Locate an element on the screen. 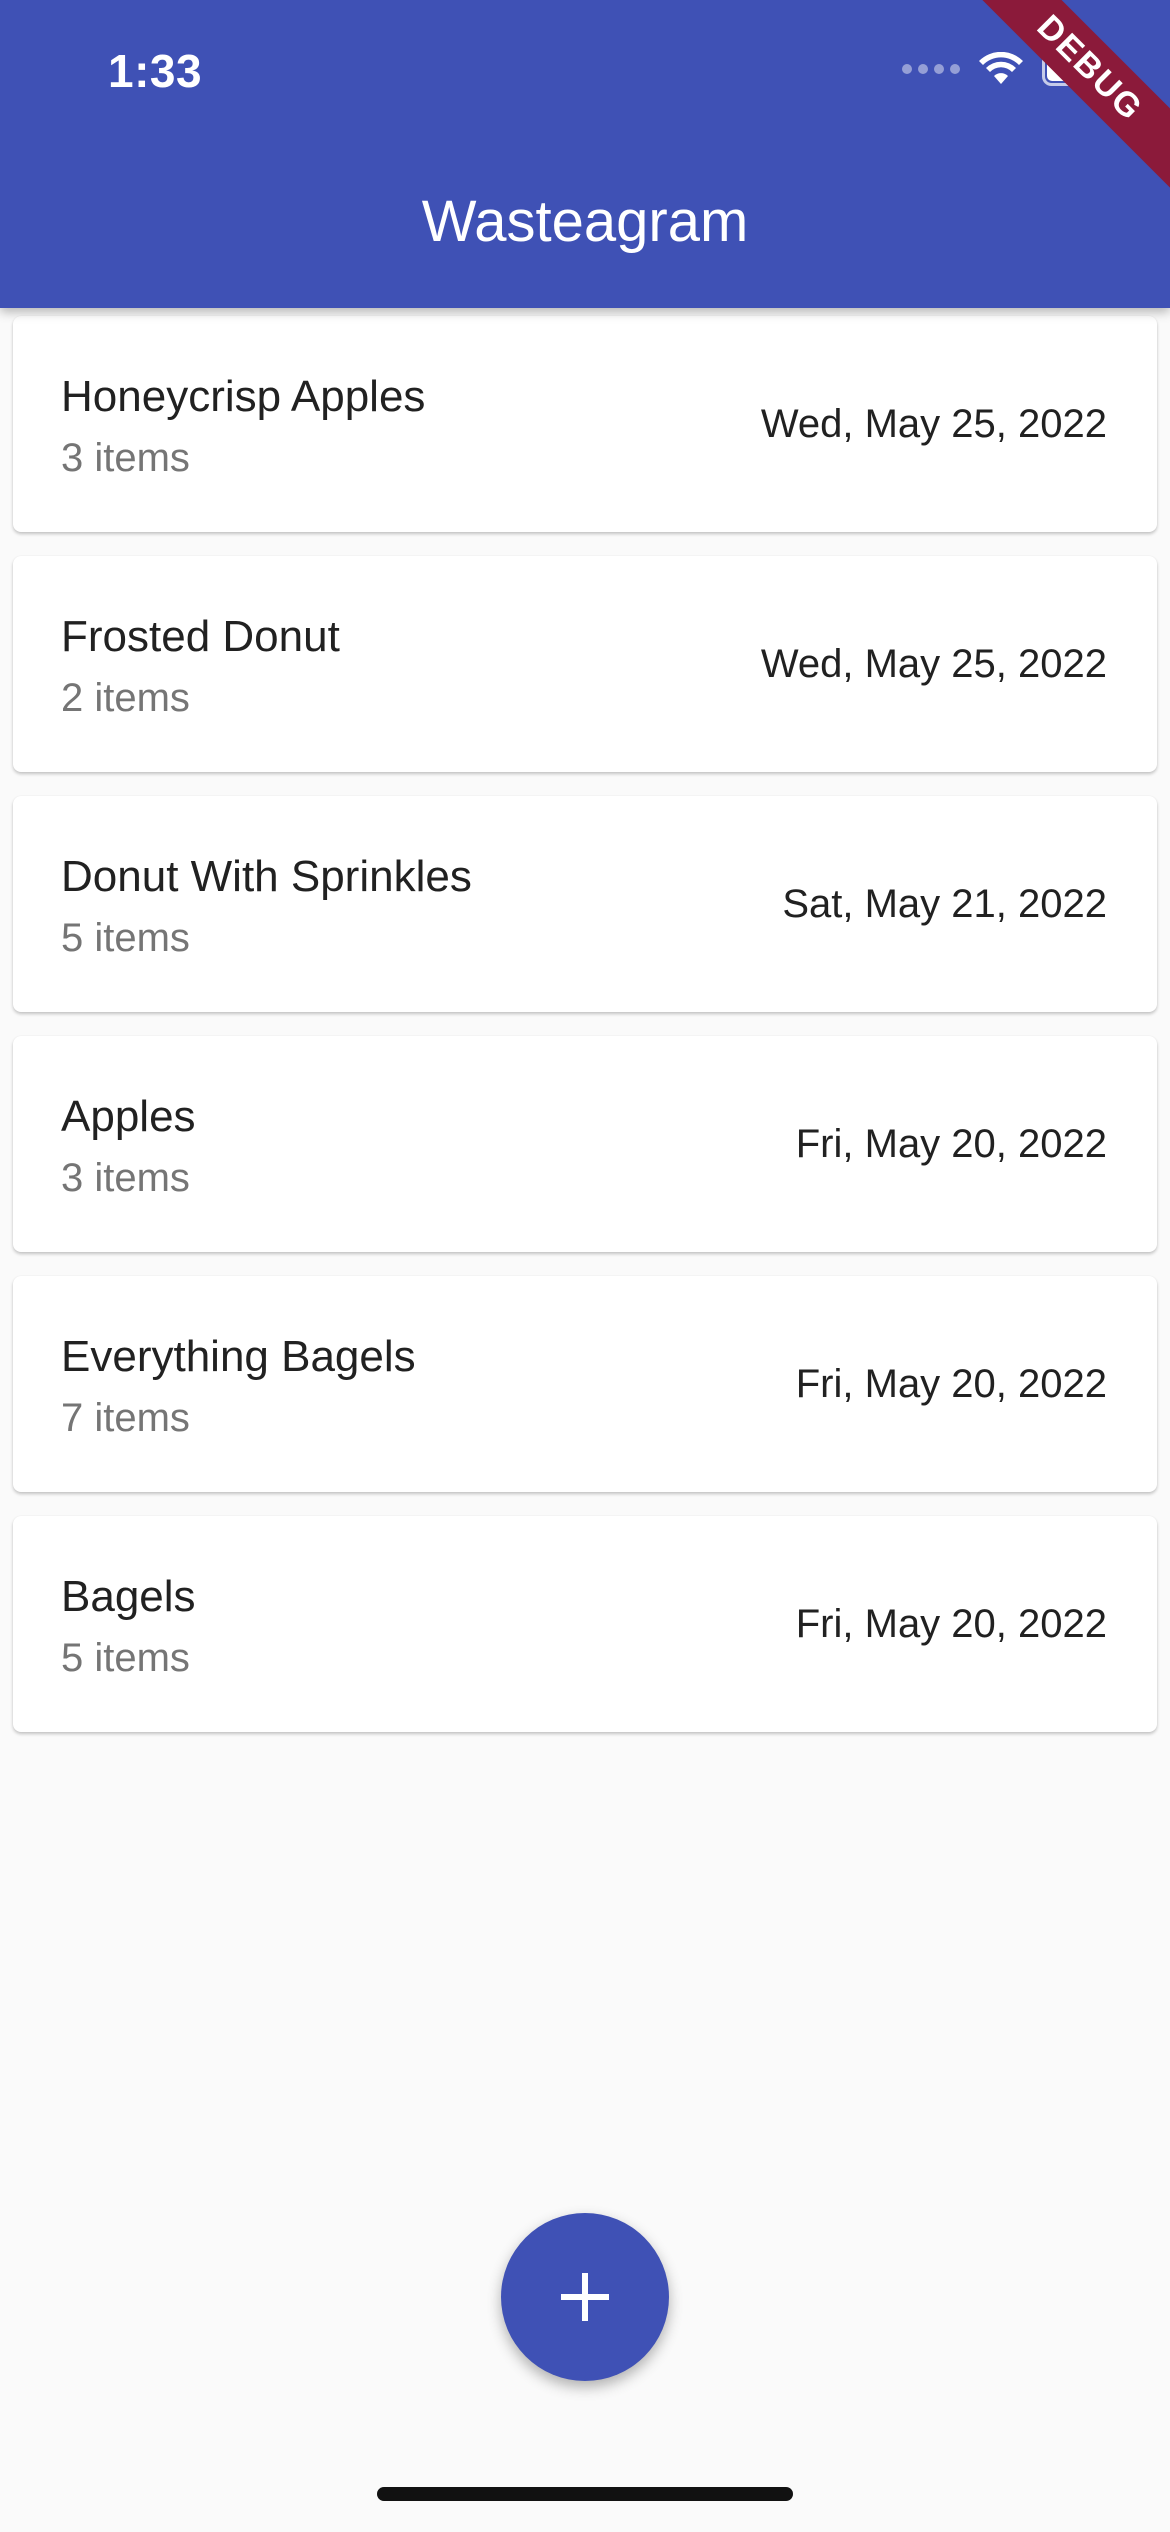 This screenshot has width=1170, height=2532. plus-icon is located at coordinates (585, 2297).